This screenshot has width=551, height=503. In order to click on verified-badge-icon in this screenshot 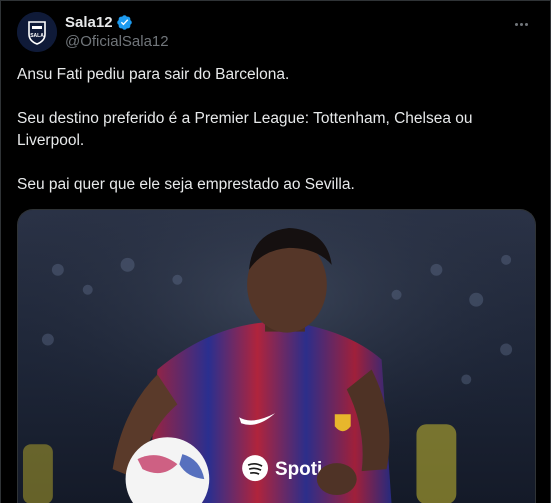, I will do `click(124, 22)`.